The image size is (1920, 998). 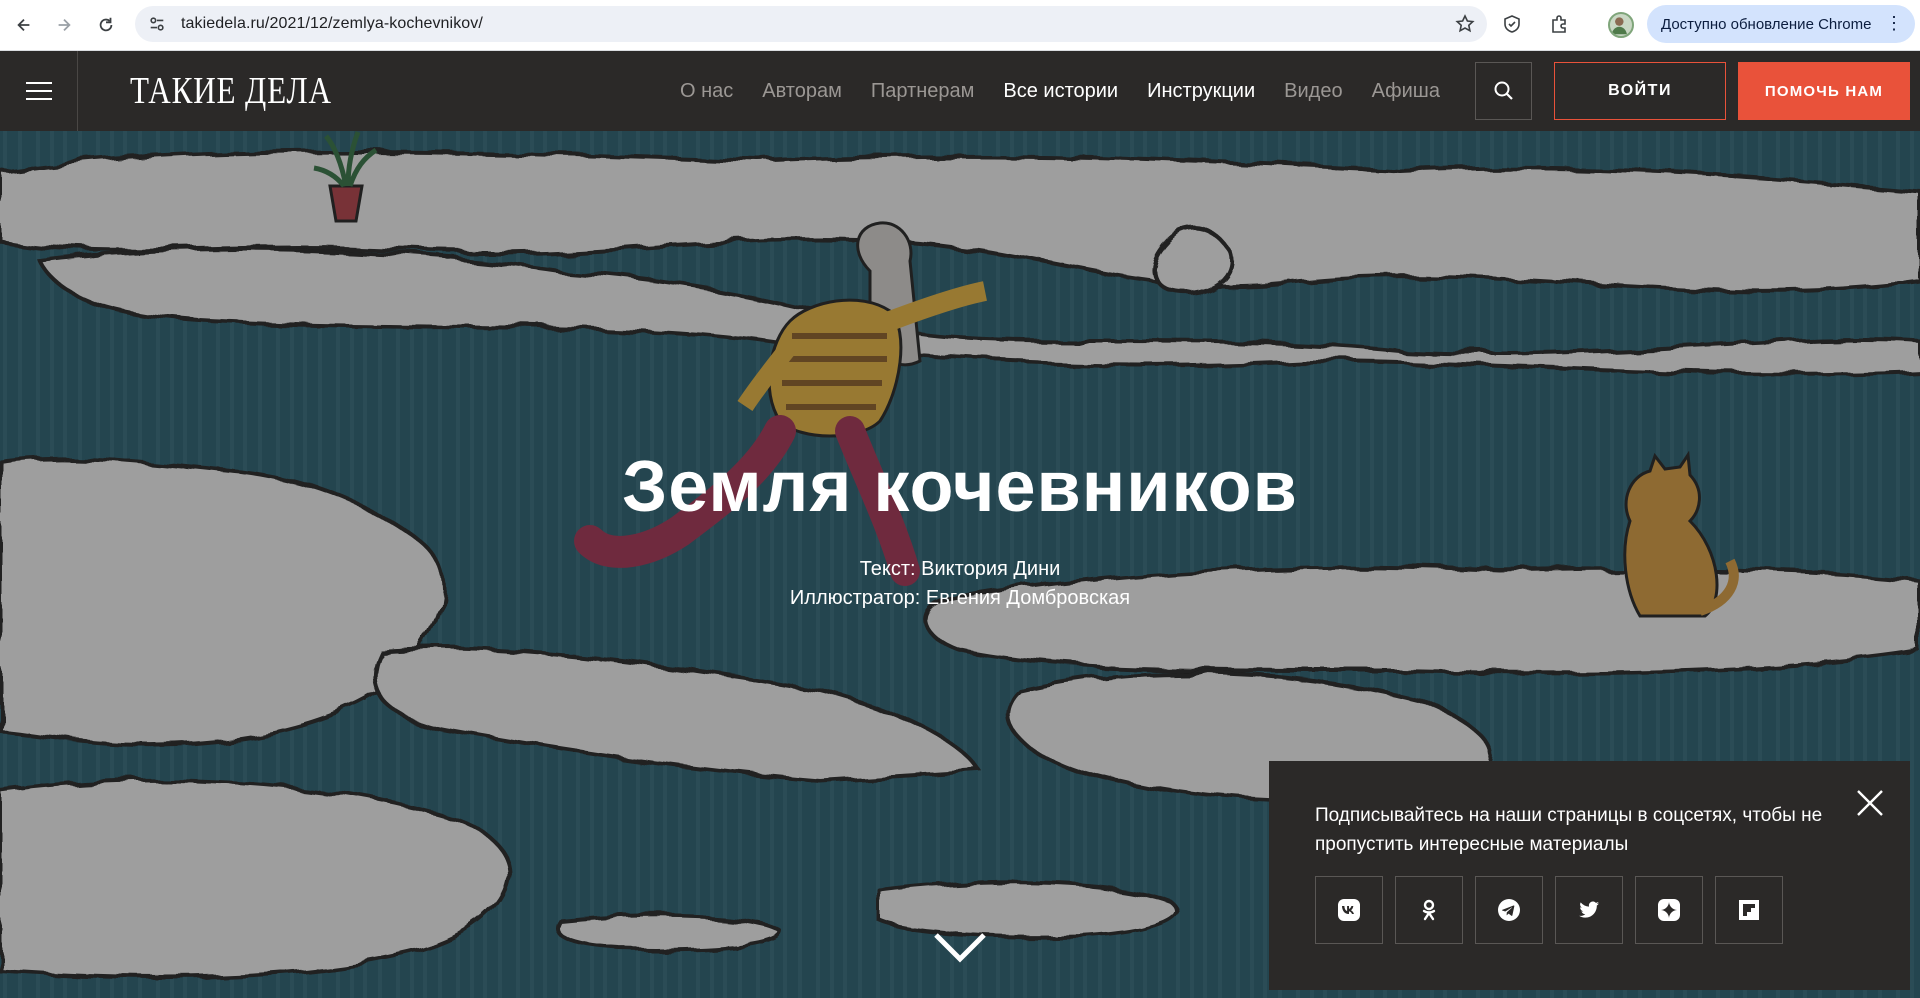 I want to click on nav-authors: Авторам, so click(x=802, y=91).